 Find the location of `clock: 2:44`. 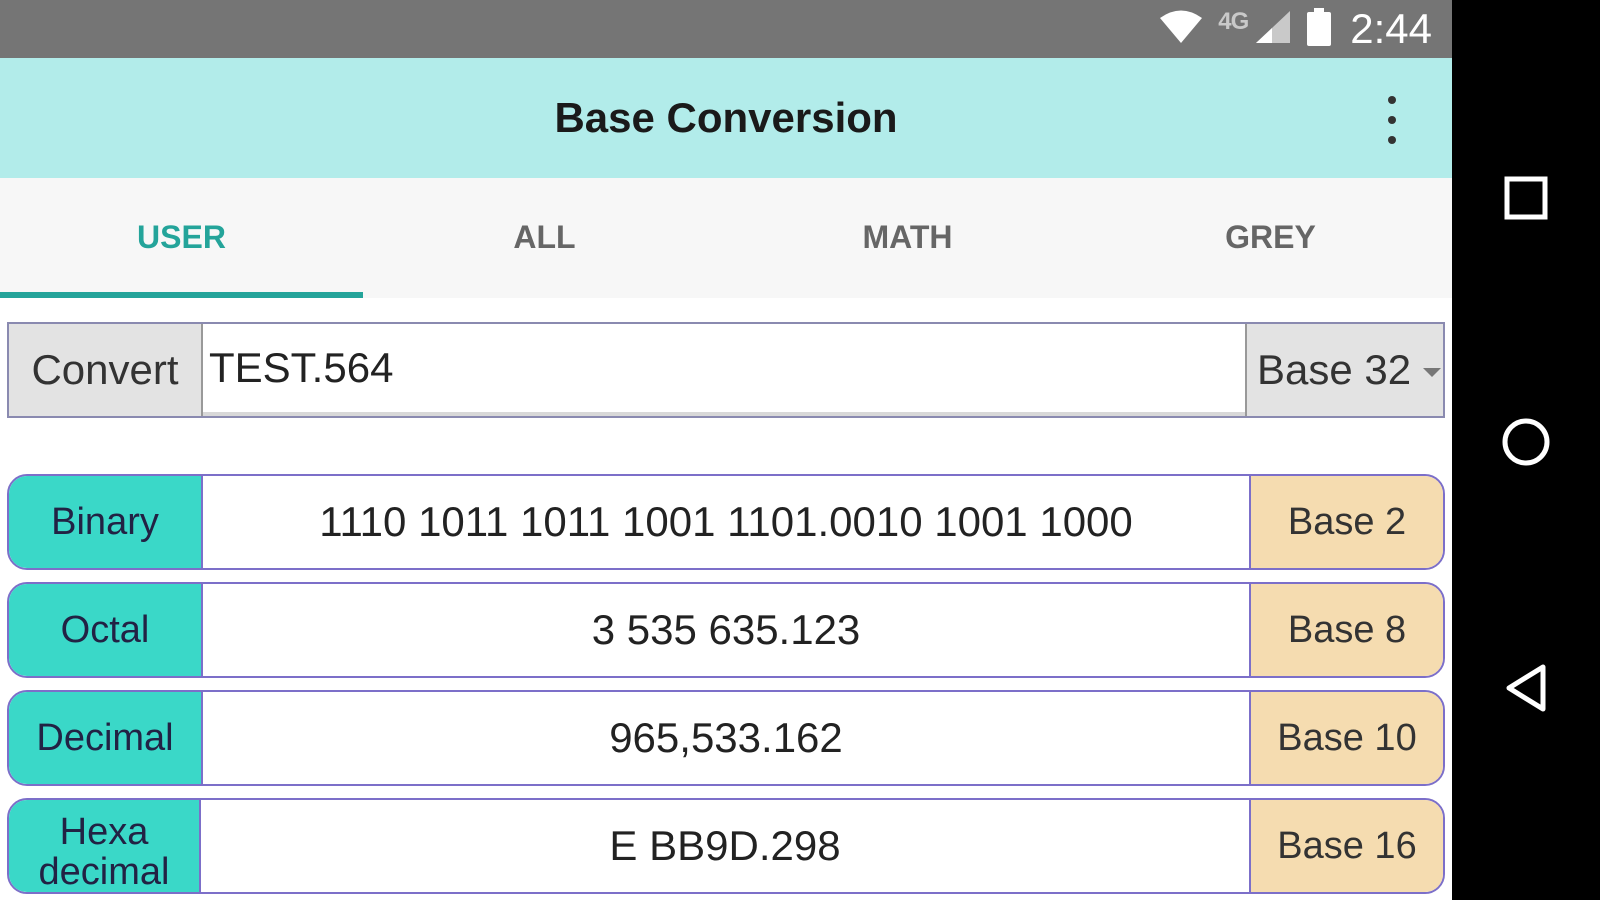

clock: 2:44 is located at coordinates (1391, 28).